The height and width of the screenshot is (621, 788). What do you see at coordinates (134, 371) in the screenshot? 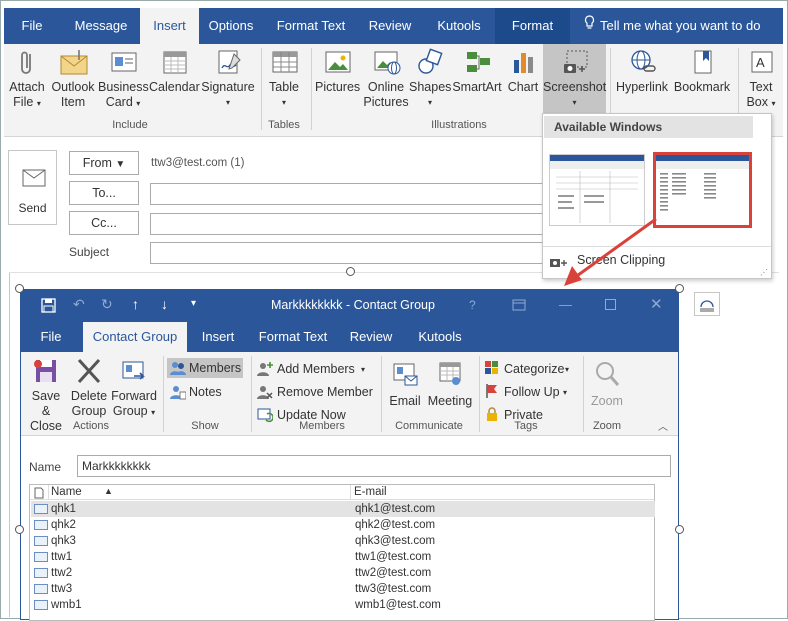
I see `forward-contact-icon` at bounding box center [134, 371].